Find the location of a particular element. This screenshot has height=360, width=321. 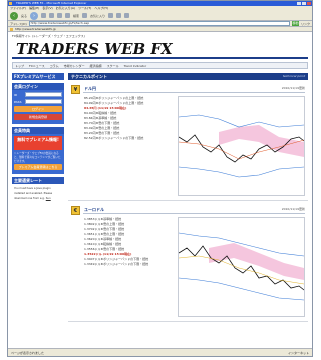

eurusd-date: 2010/11/19更新 is located at coordinates (293, 209).